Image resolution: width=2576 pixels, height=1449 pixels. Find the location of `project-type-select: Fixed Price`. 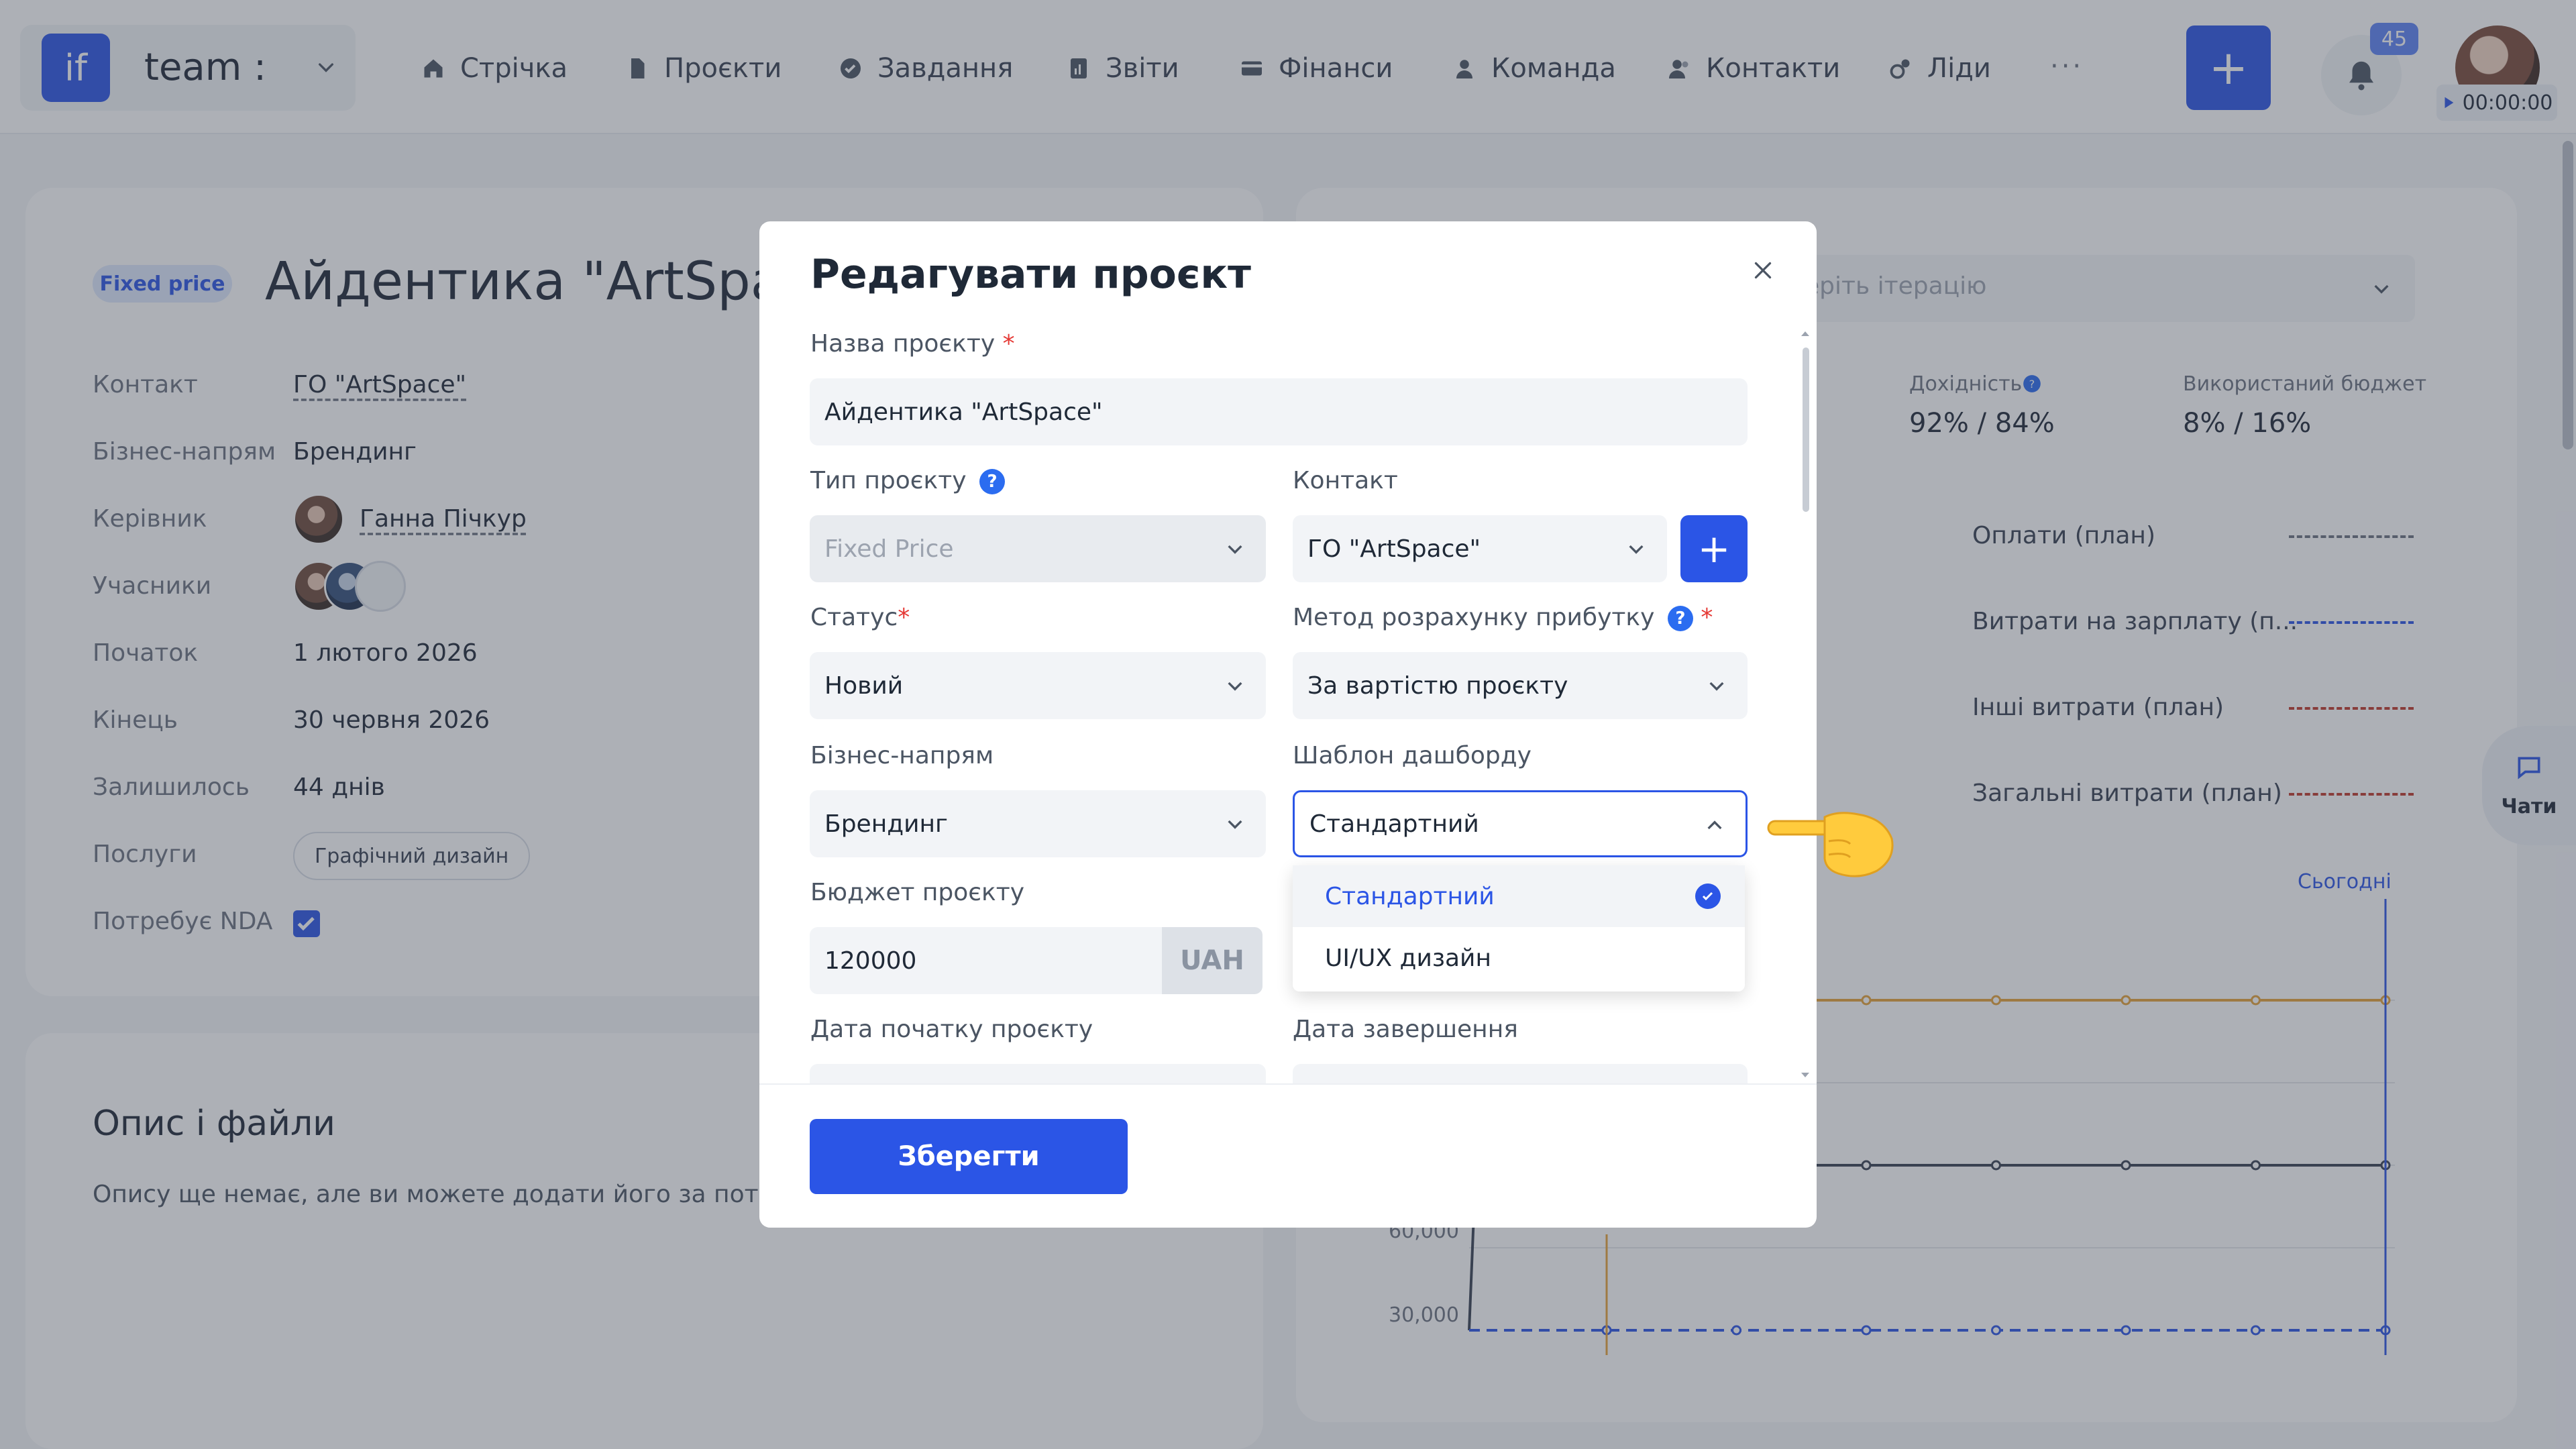

project-type-select: Fixed Price is located at coordinates (1038, 548).